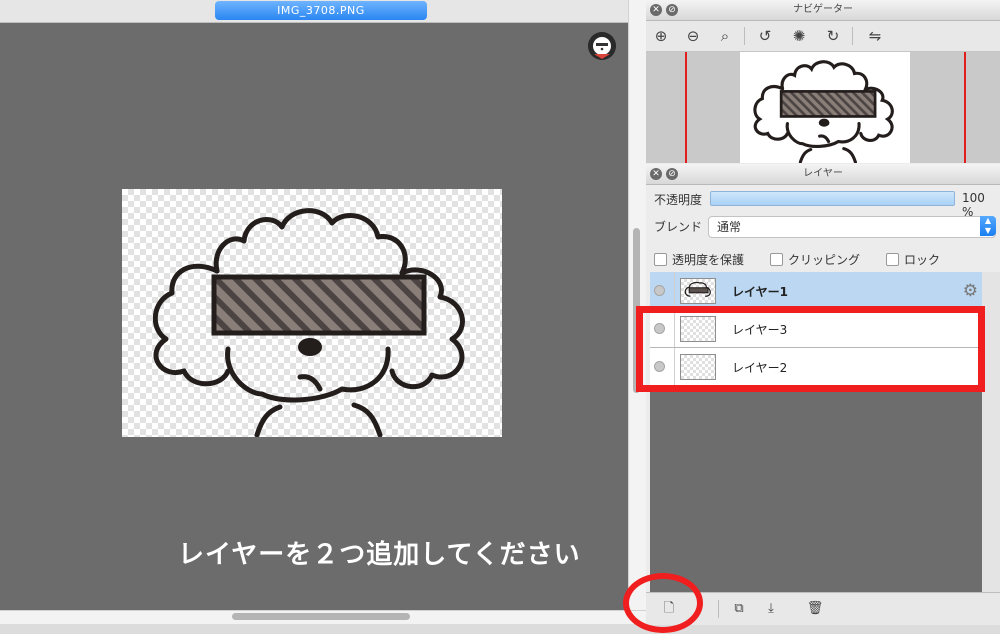 This screenshot has width=1000, height=634. What do you see at coordinates (988, 226) in the screenshot?
I see `chevron-updown-icon: ▲ ▼` at bounding box center [988, 226].